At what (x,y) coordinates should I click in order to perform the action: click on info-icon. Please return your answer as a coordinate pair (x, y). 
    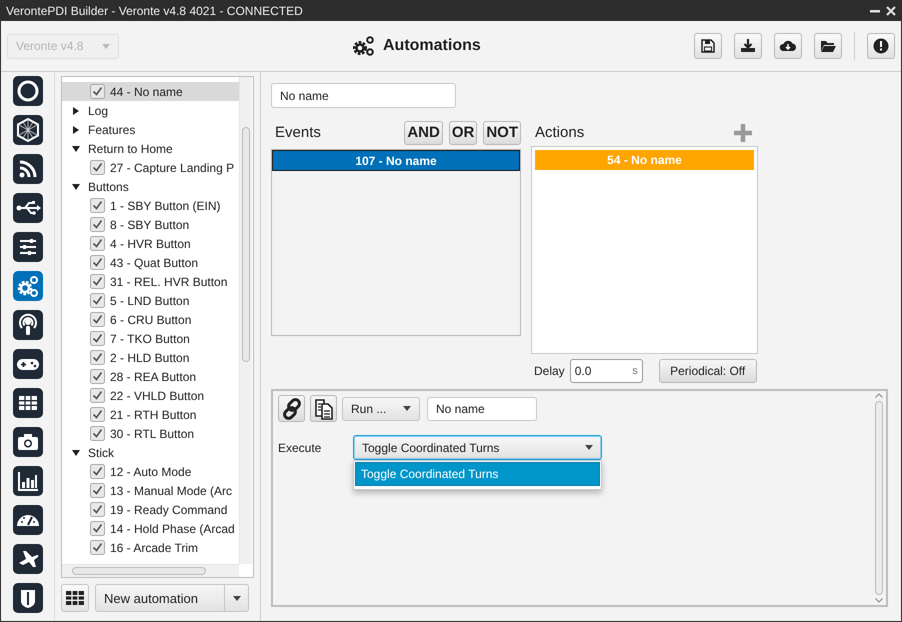
    Looking at the image, I should click on (881, 46).